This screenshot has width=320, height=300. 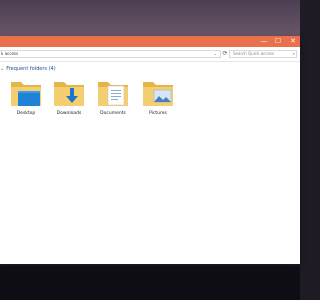 I want to click on folder-item-pictures: Pictures, so click(x=158, y=103).